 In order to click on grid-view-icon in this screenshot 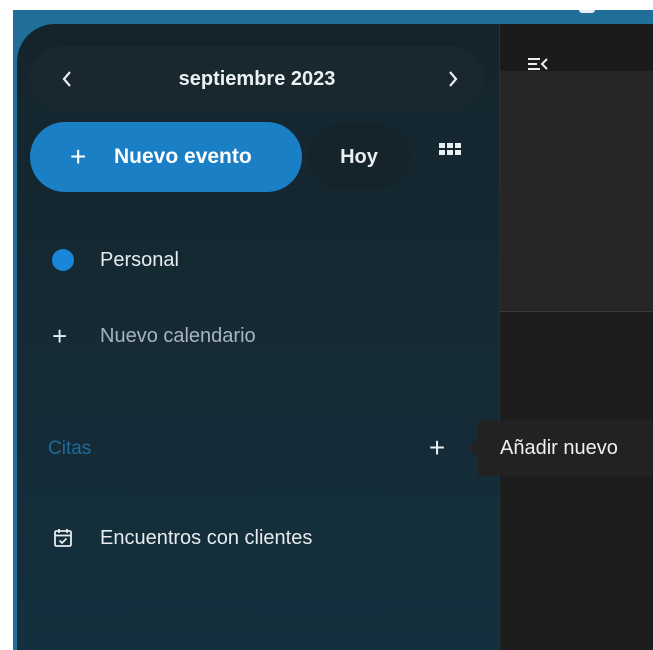, I will do `click(450, 152)`.